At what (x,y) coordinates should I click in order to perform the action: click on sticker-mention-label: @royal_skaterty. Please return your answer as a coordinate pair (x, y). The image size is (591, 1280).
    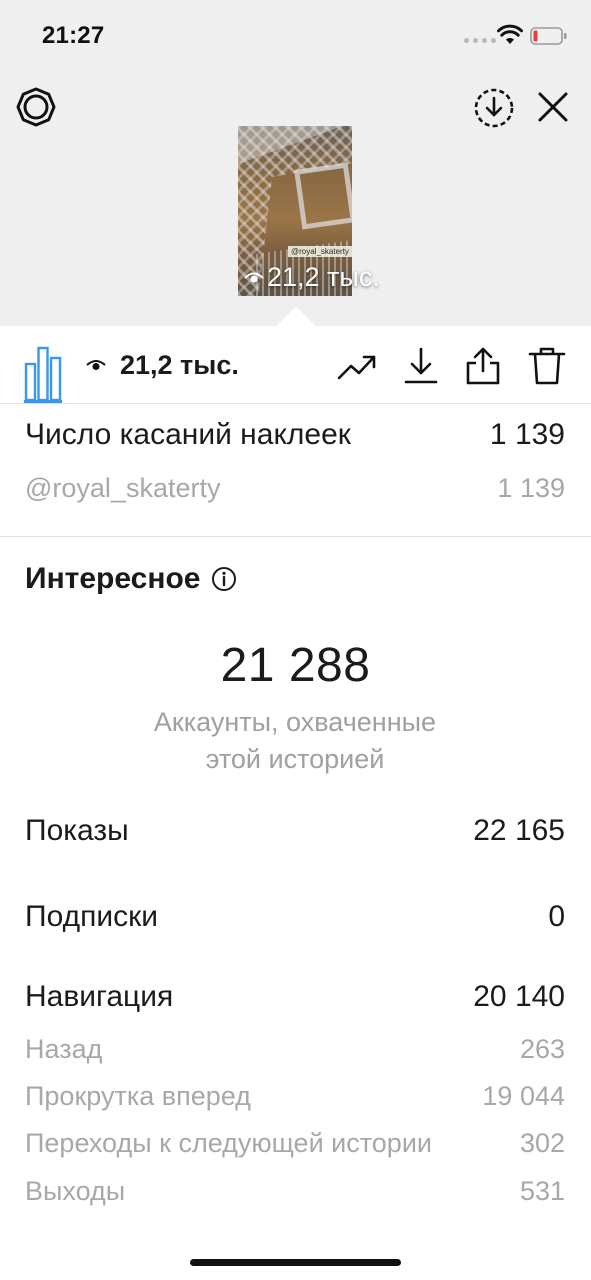
    Looking at the image, I should click on (123, 488).